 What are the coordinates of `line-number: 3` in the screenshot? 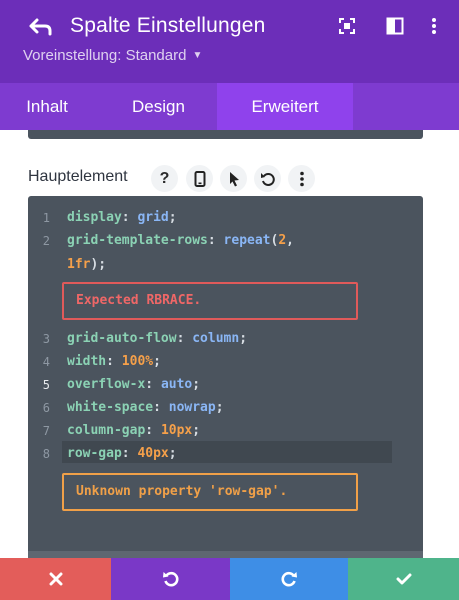 It's located at (46, 339).